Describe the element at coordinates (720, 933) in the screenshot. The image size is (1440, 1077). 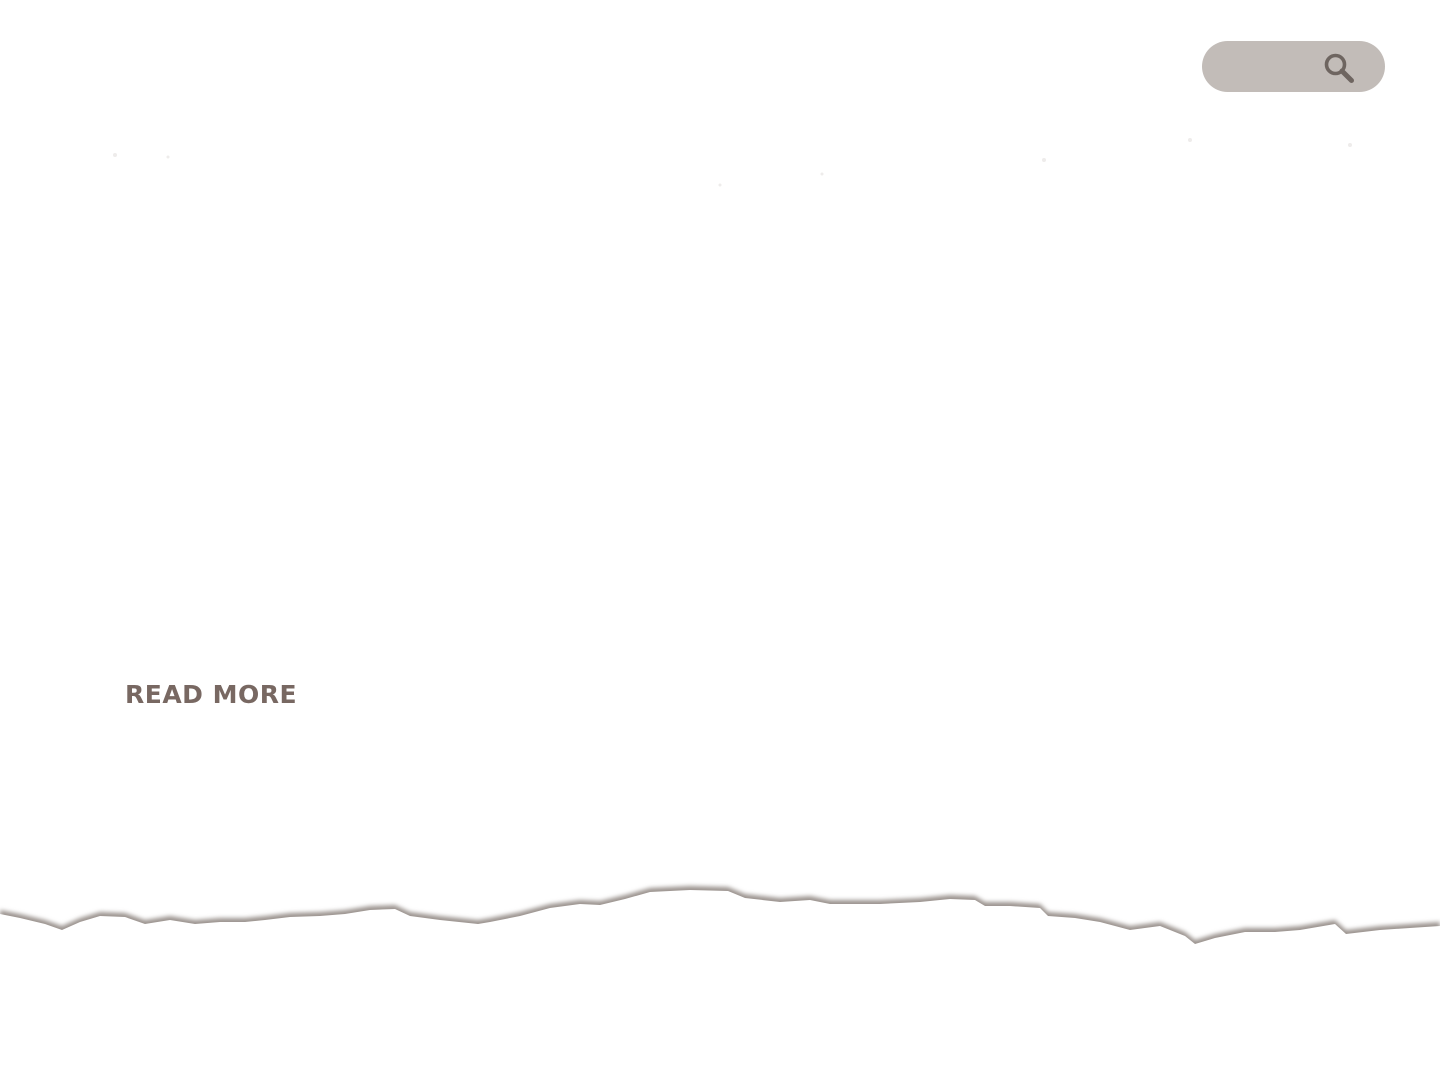
I see `torn-paper-edge` at that location.